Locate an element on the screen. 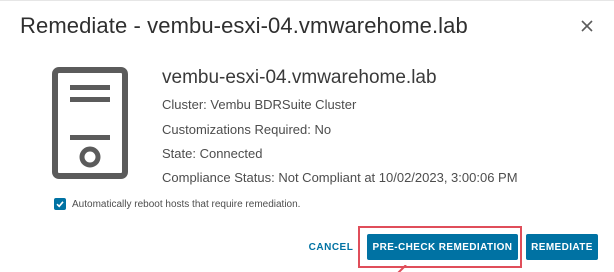 The height and width of the screenshot is (272, 614). cancel-button: CANCEL is located at coordinates (331, 247).